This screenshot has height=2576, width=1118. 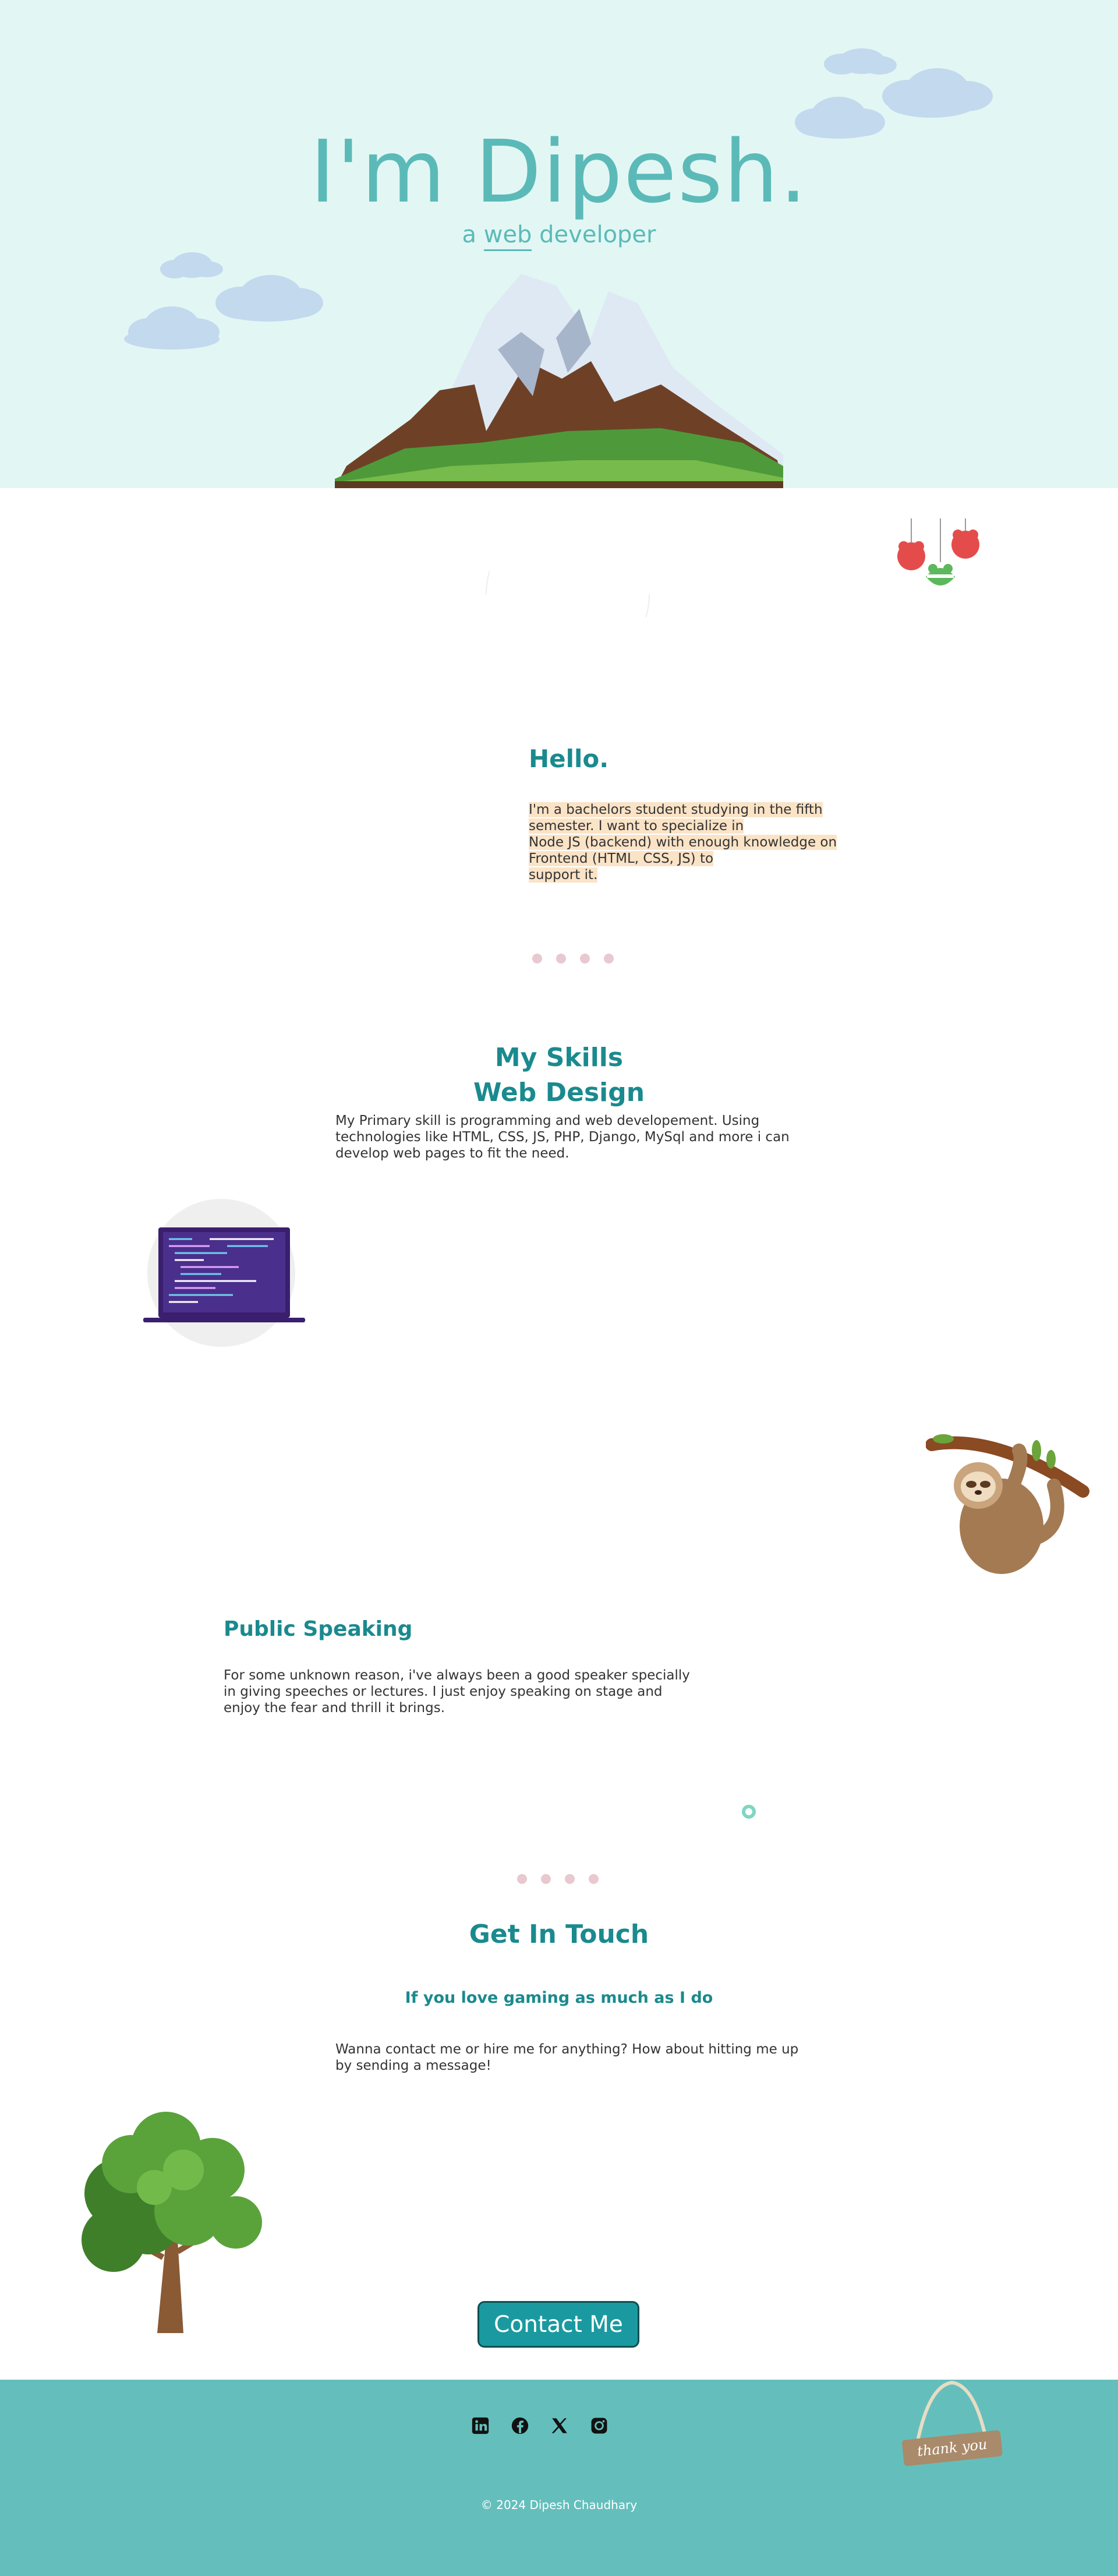 What do you see at coordinates (559, 381) in the screenshot?
I see `mountain-illustration` at bounding box center [559, 381].